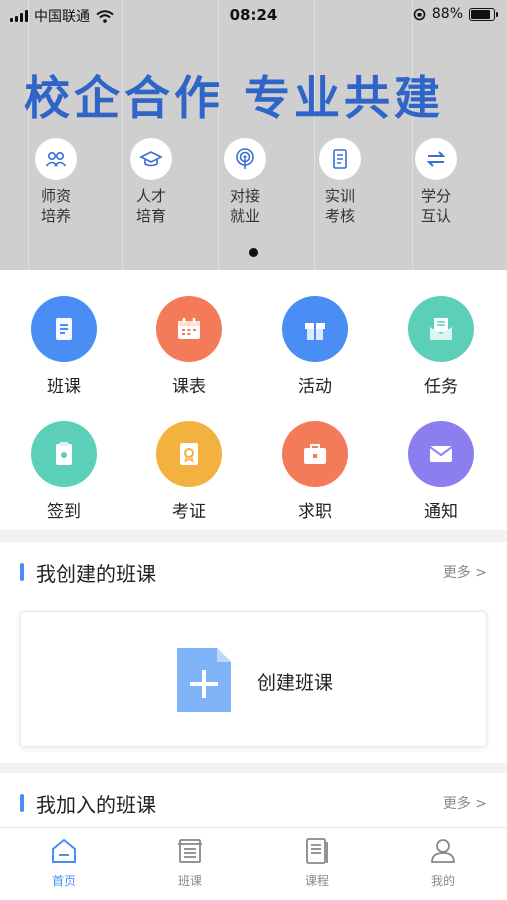 This screenshot has height=900, width=507. Describe the element at coordinates (483, 14) in the screenshot. I see `battery-icon` at that location.